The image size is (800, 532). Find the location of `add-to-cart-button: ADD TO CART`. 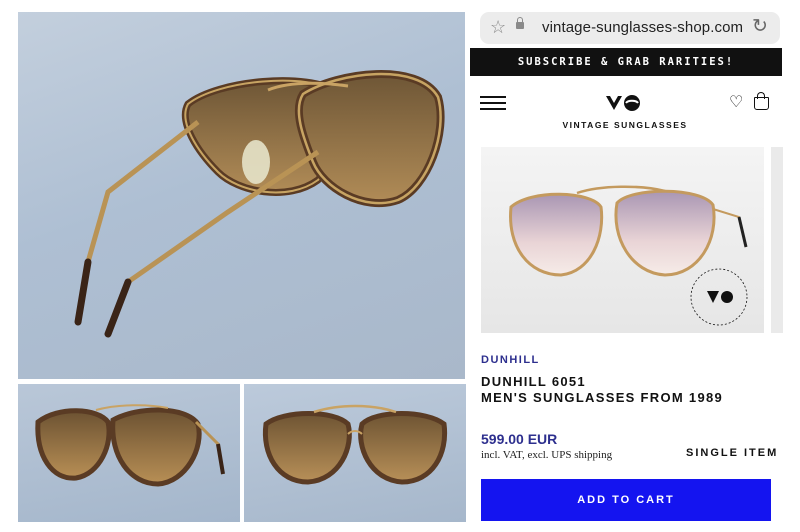

add-to-cart-button: ADD TO CART is located at coordinates (626, 500).